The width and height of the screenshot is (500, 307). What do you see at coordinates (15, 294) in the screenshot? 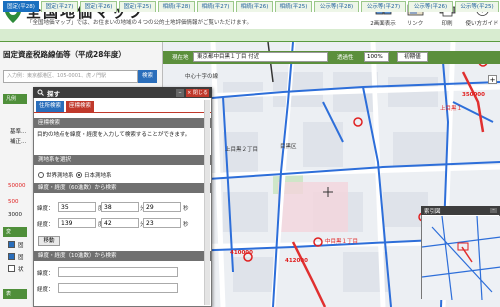
I see `display-header: 表` at bounding box center [15, 294].